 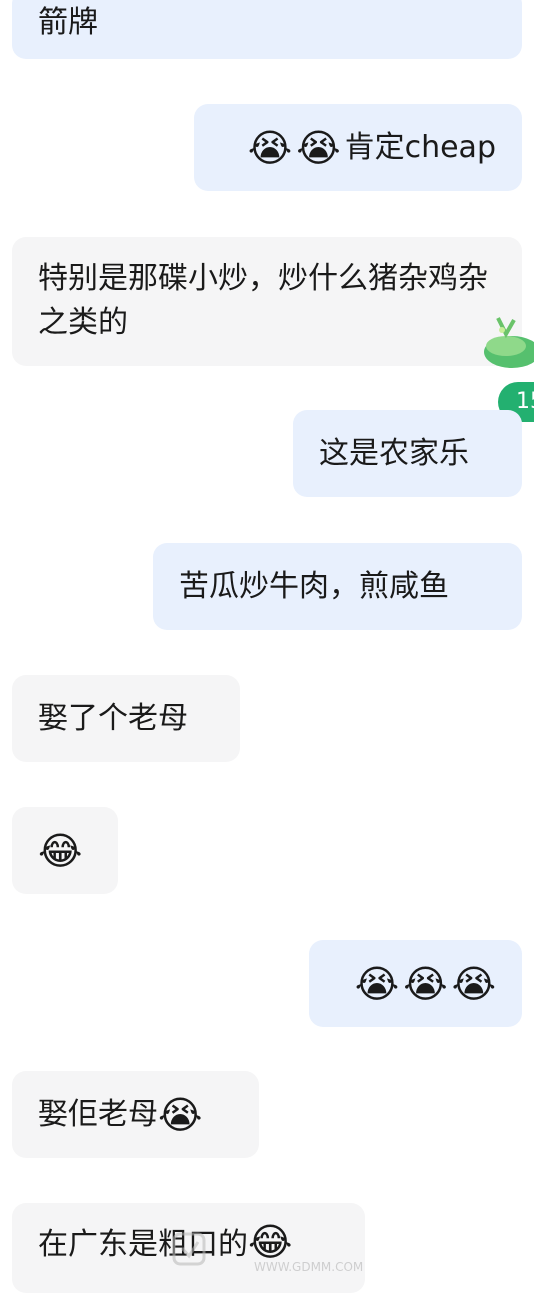 I want to click on message-text: 娶了个老母, so click(x=113, y=718).